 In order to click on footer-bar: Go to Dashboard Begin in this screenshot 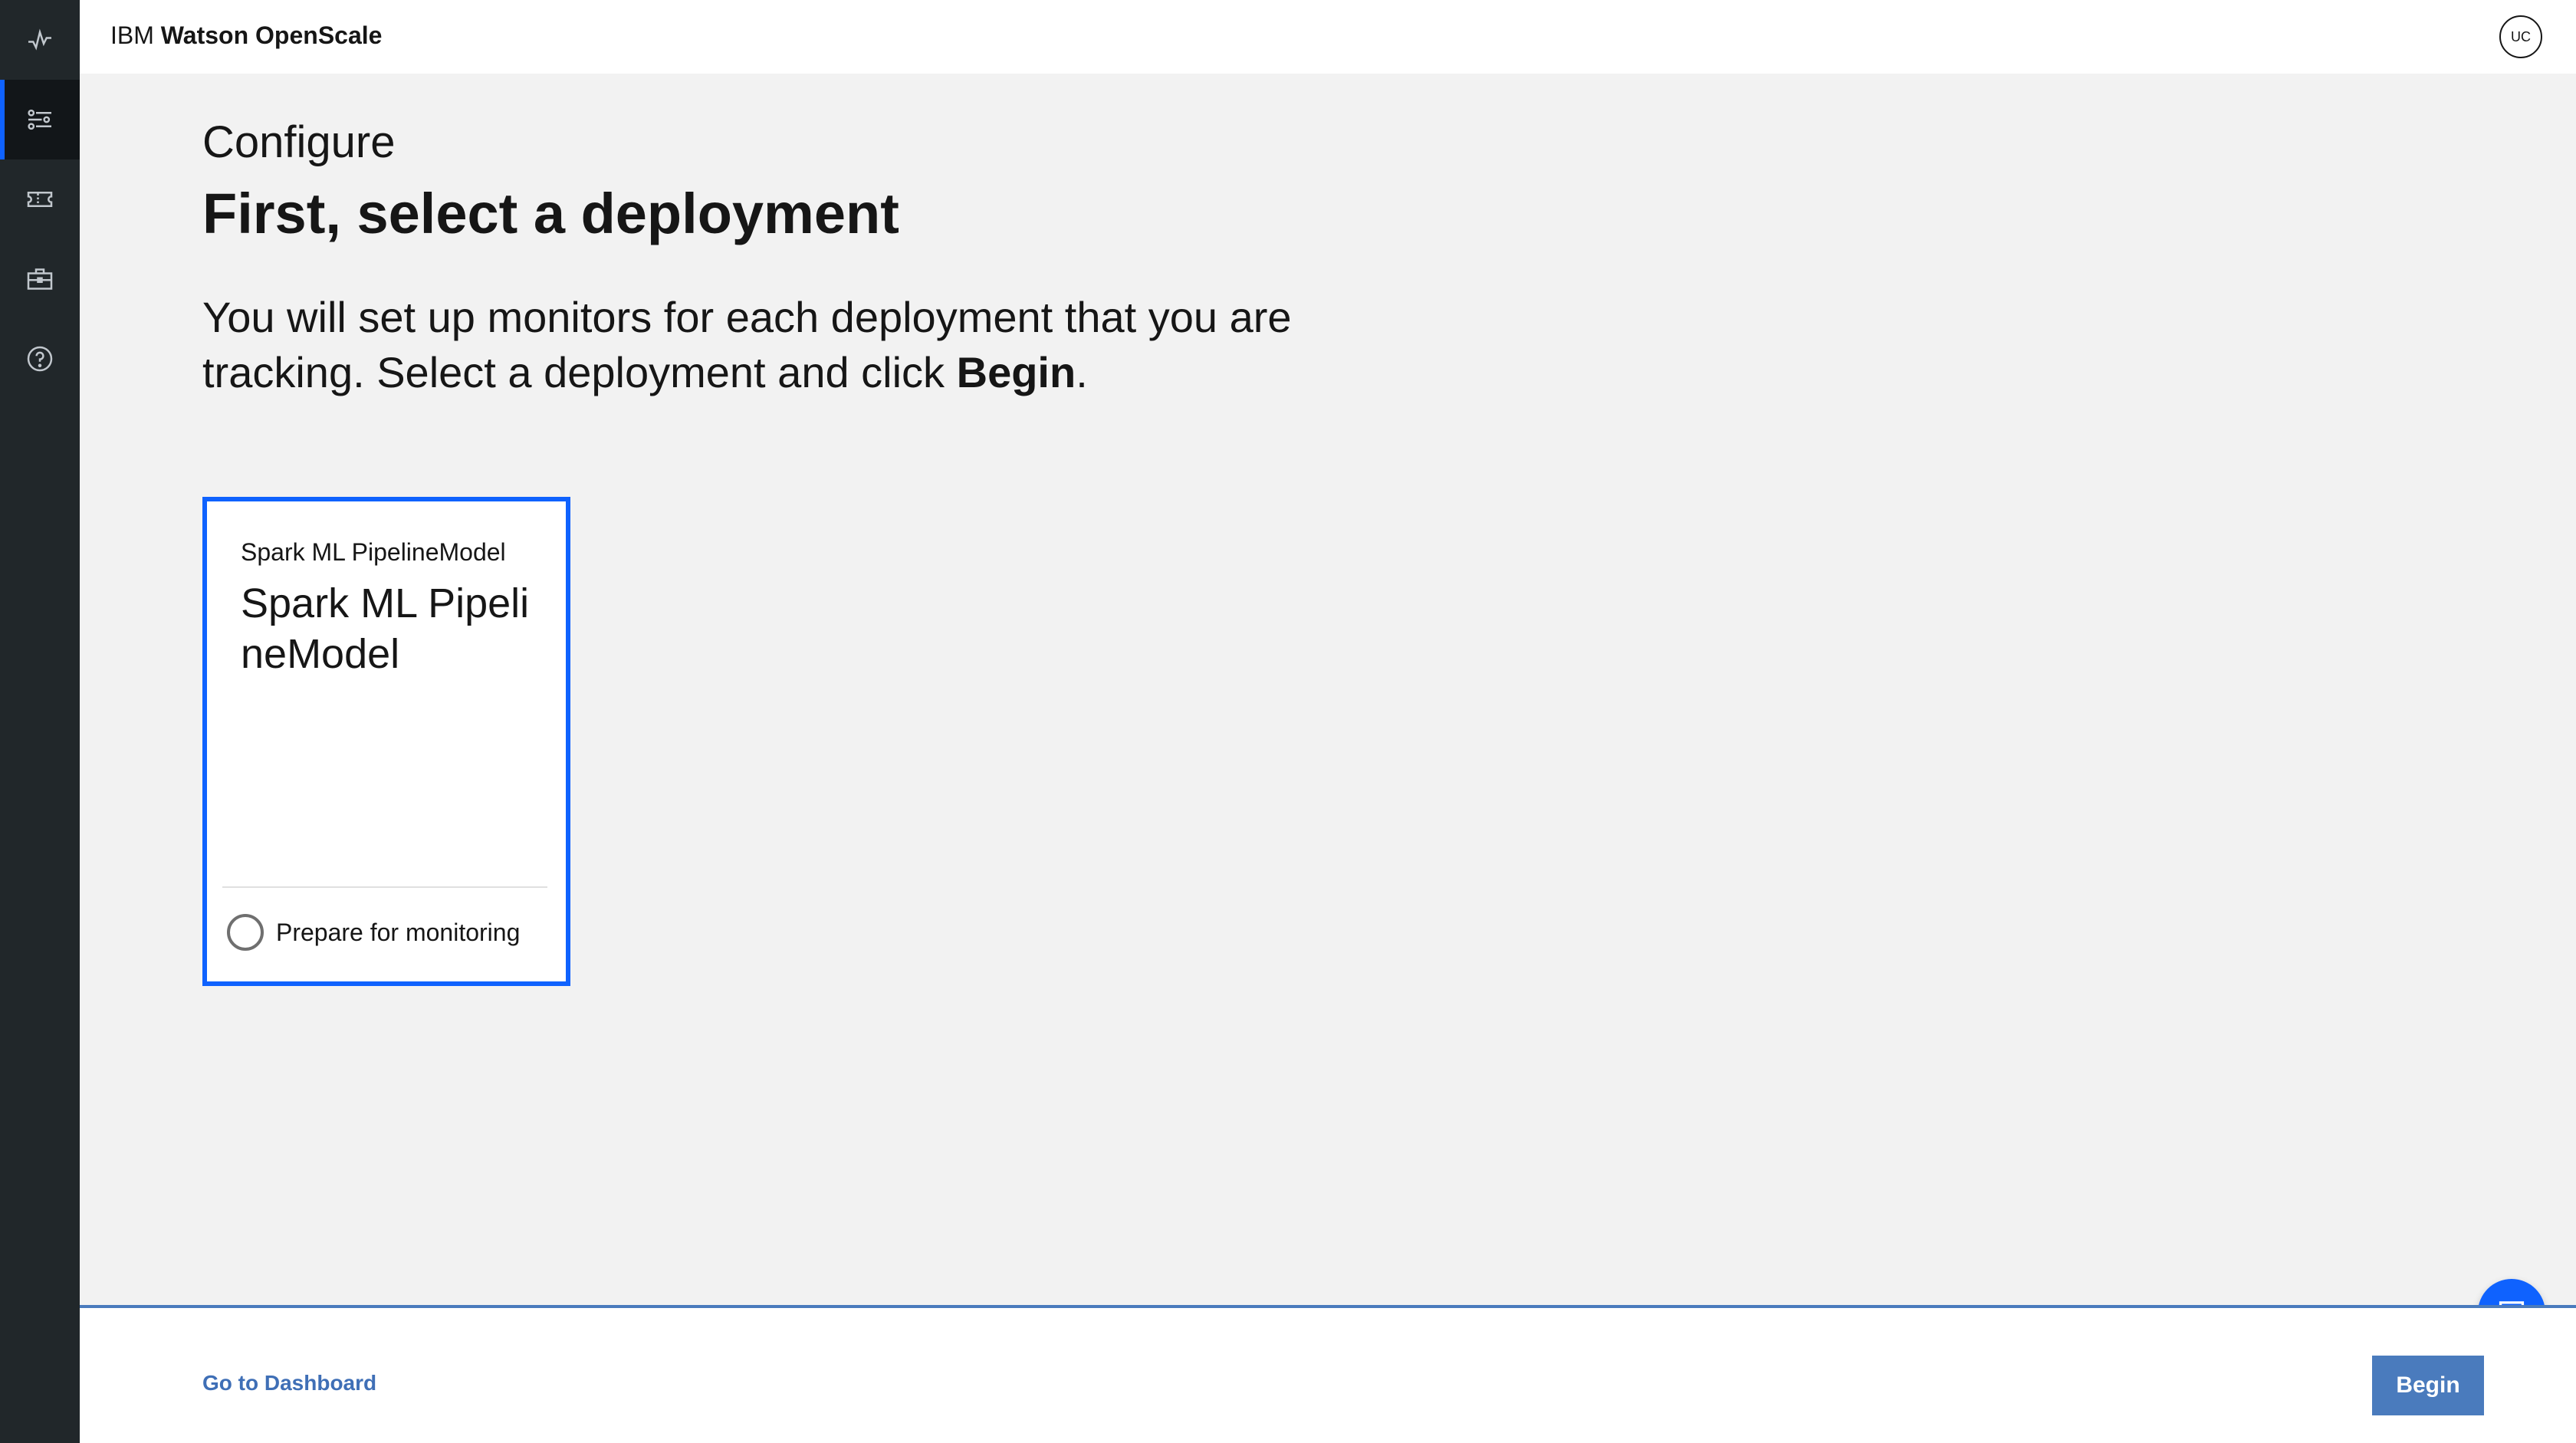, I will do `click(1328, 1374)`.